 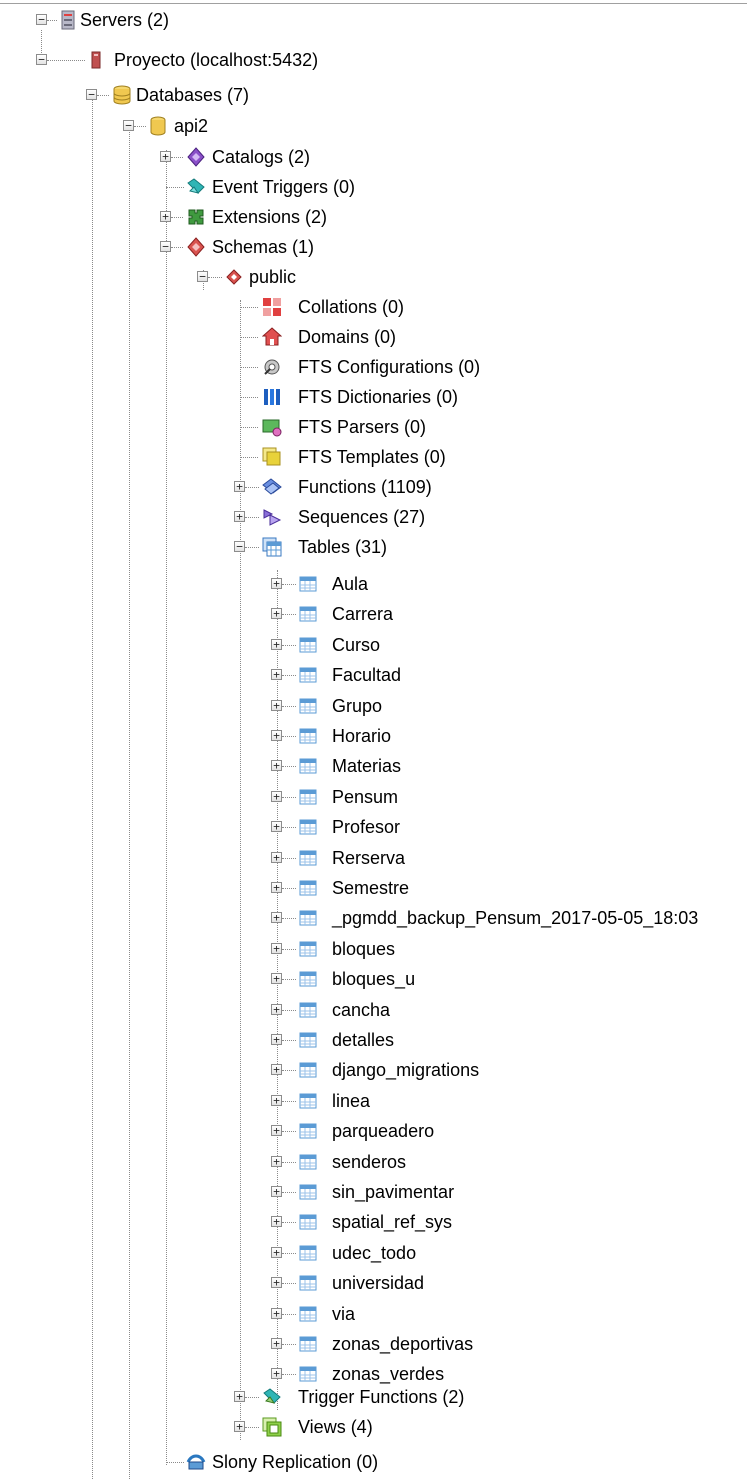 What do you see at coordinates (373, 277) in the screenshot?
I see `tree-node-schema-public: − public` at bounding box center [373, 277].